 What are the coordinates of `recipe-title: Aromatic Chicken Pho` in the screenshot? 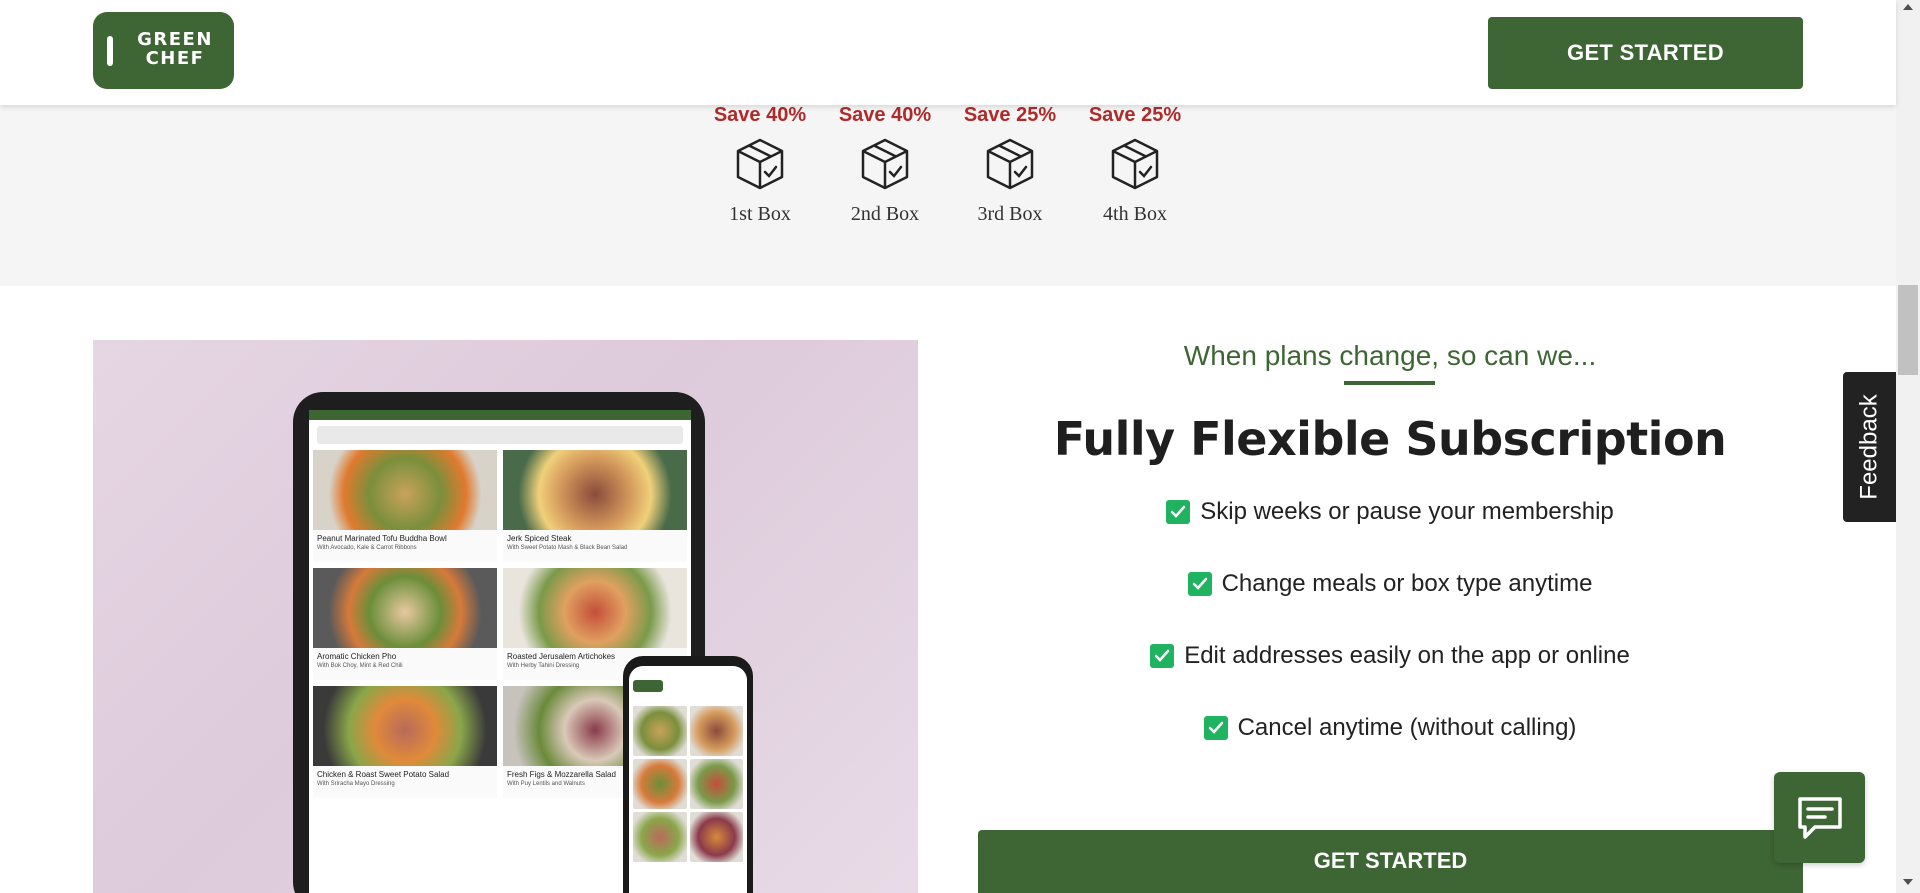 It's located at (357, 656).